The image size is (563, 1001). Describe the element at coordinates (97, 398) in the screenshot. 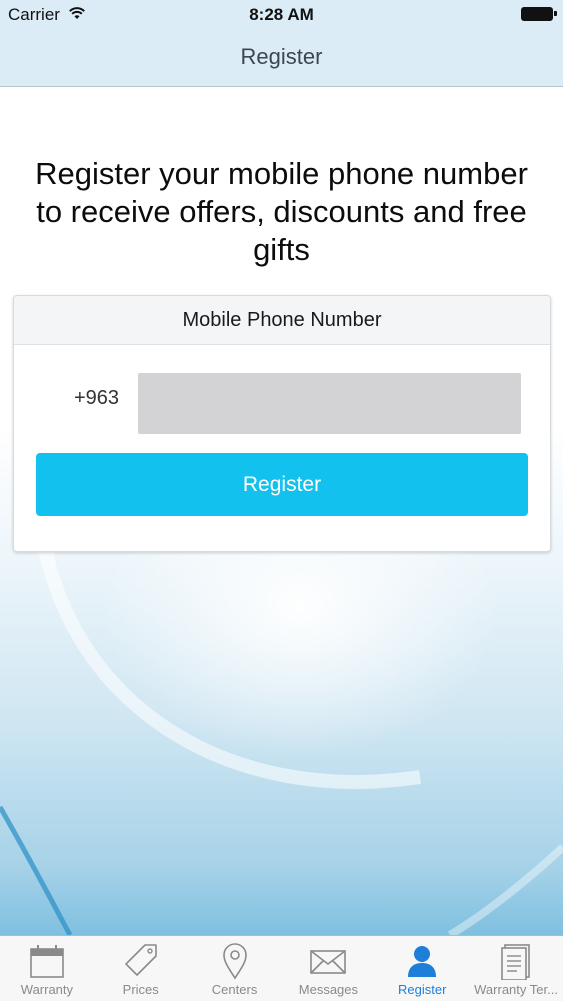

I see `country-code-label: +963` at that location.